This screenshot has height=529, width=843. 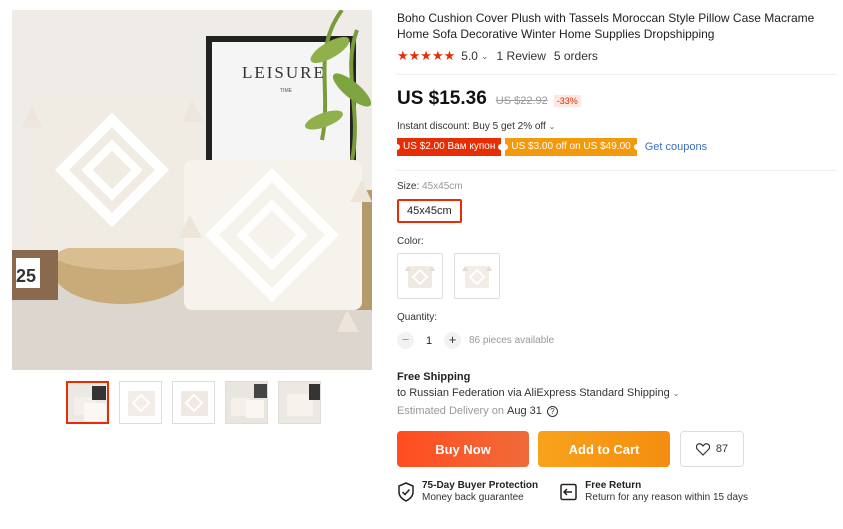 What do you see at coordinates (450, 411) in the screenshot?
I see `delivery-label: Estimated Delivery on` at bounding box center [450, 411].